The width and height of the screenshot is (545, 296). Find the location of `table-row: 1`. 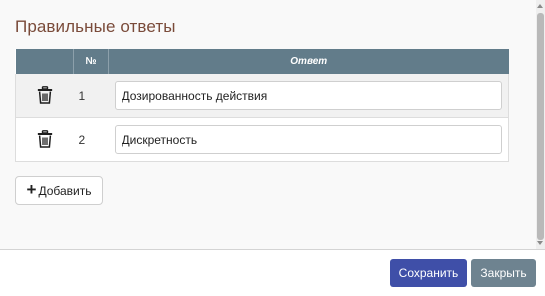

table-row: 1 is located at coordinates (262, 96).